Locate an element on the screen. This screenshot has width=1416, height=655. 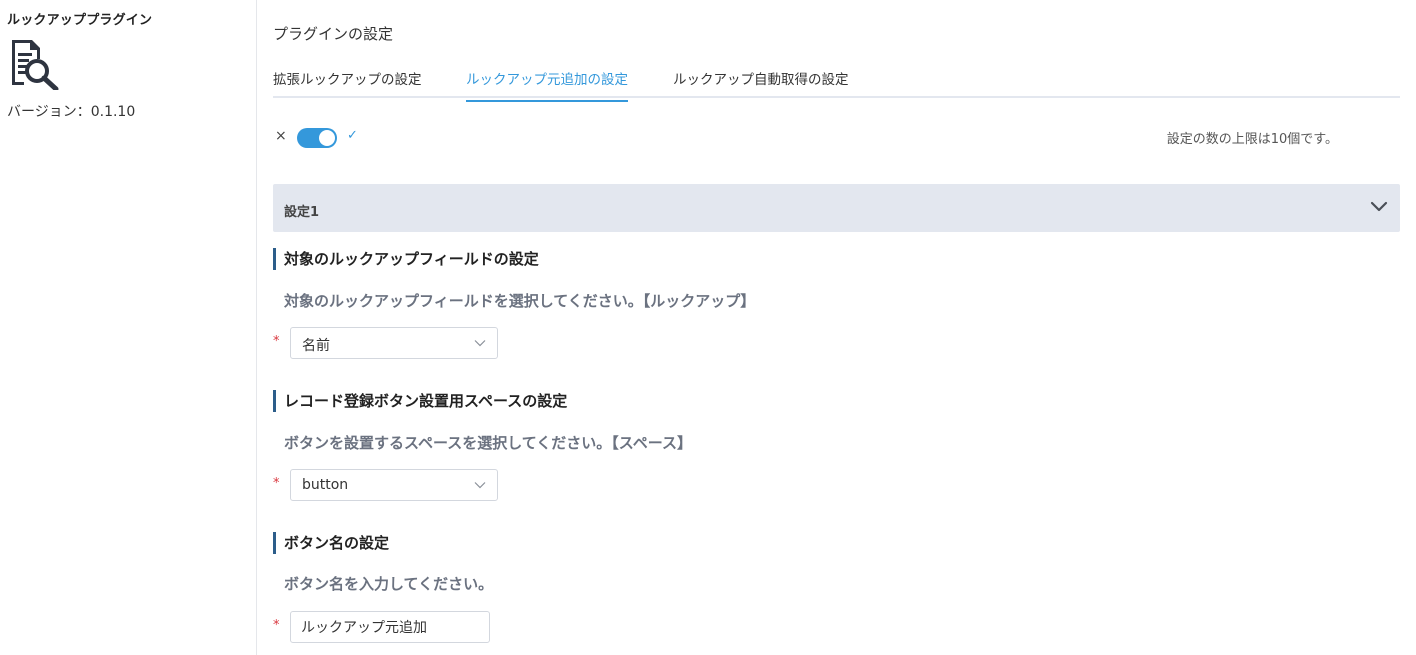
accordion-title: 設定1 is located at coordinates (302, 212).